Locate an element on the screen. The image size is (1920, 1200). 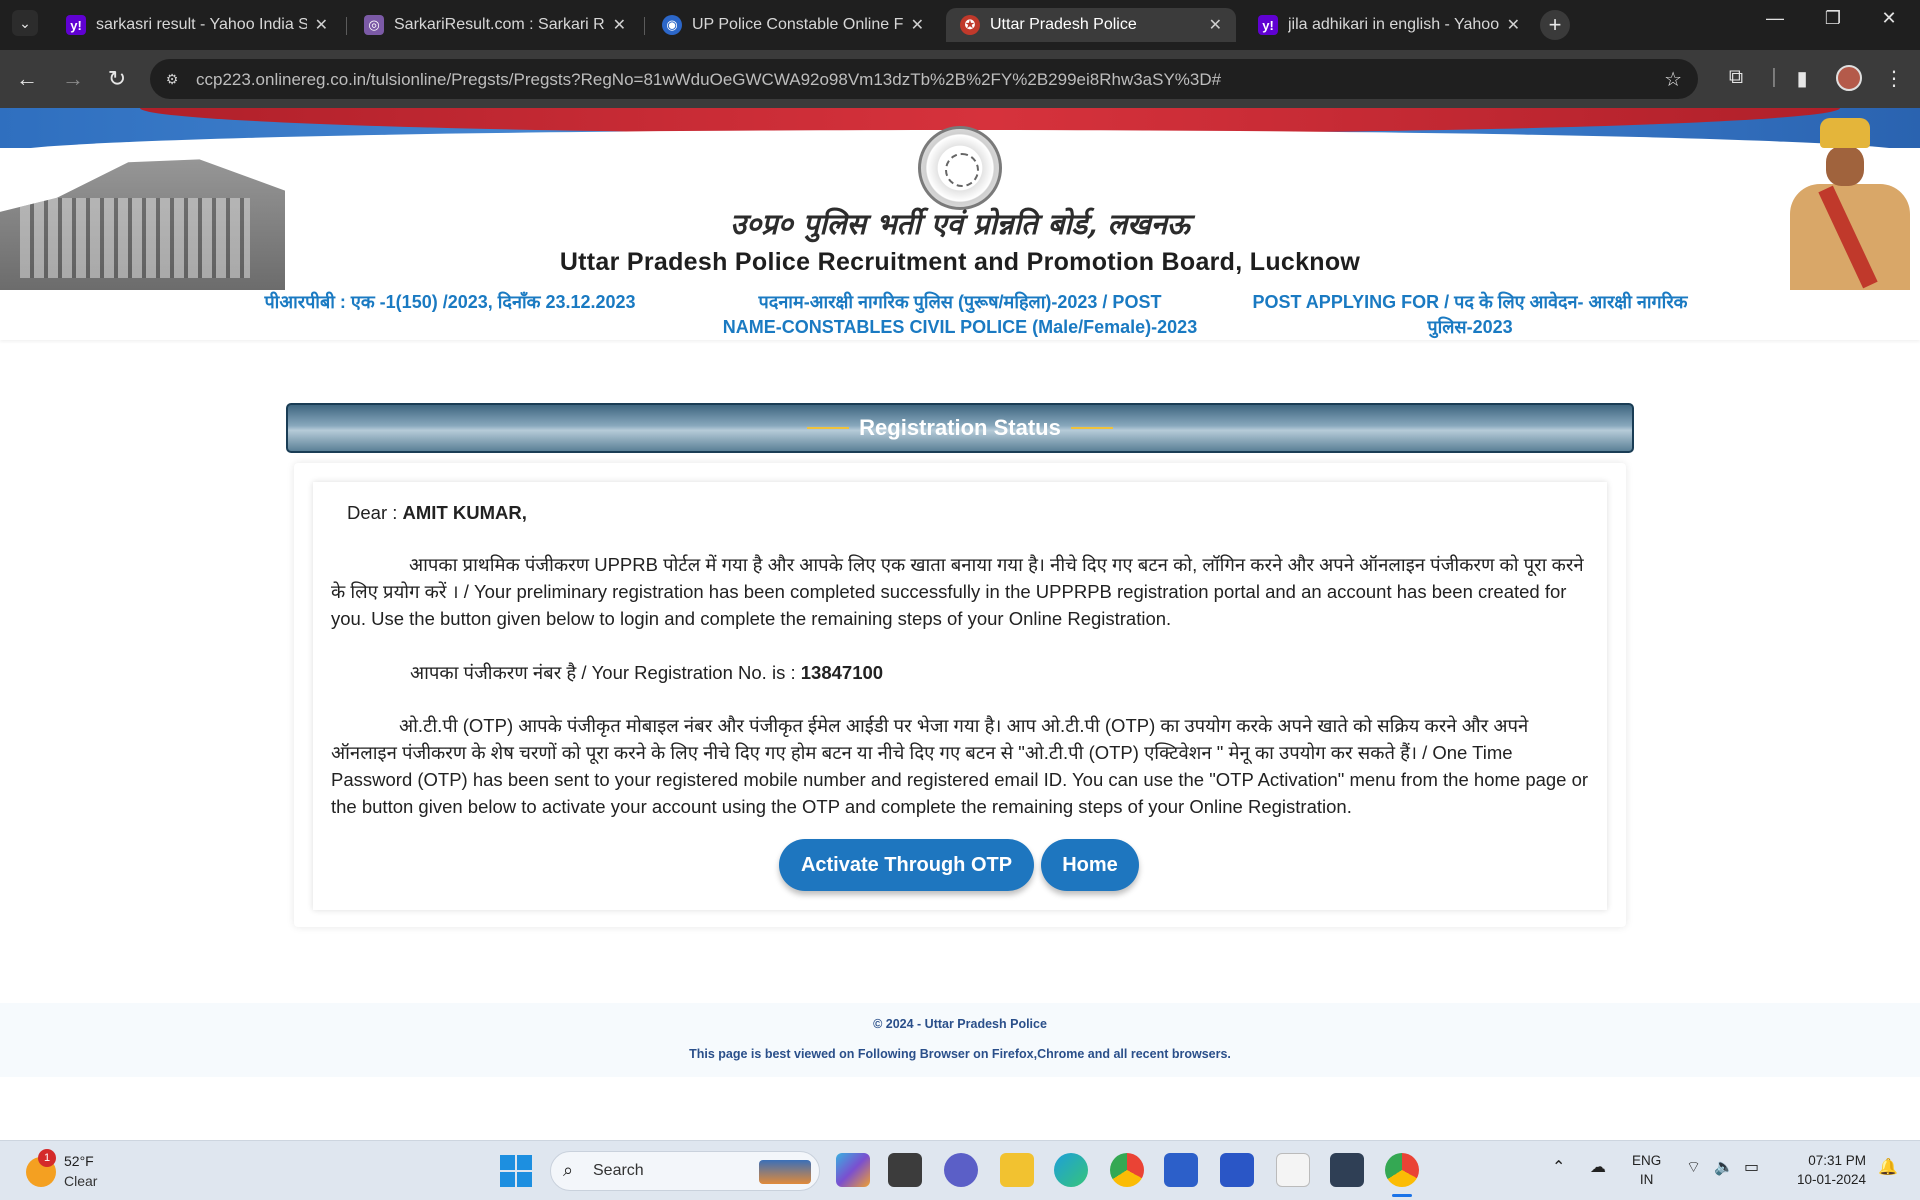
edge-icon is located at coordinates (1071, 1170).